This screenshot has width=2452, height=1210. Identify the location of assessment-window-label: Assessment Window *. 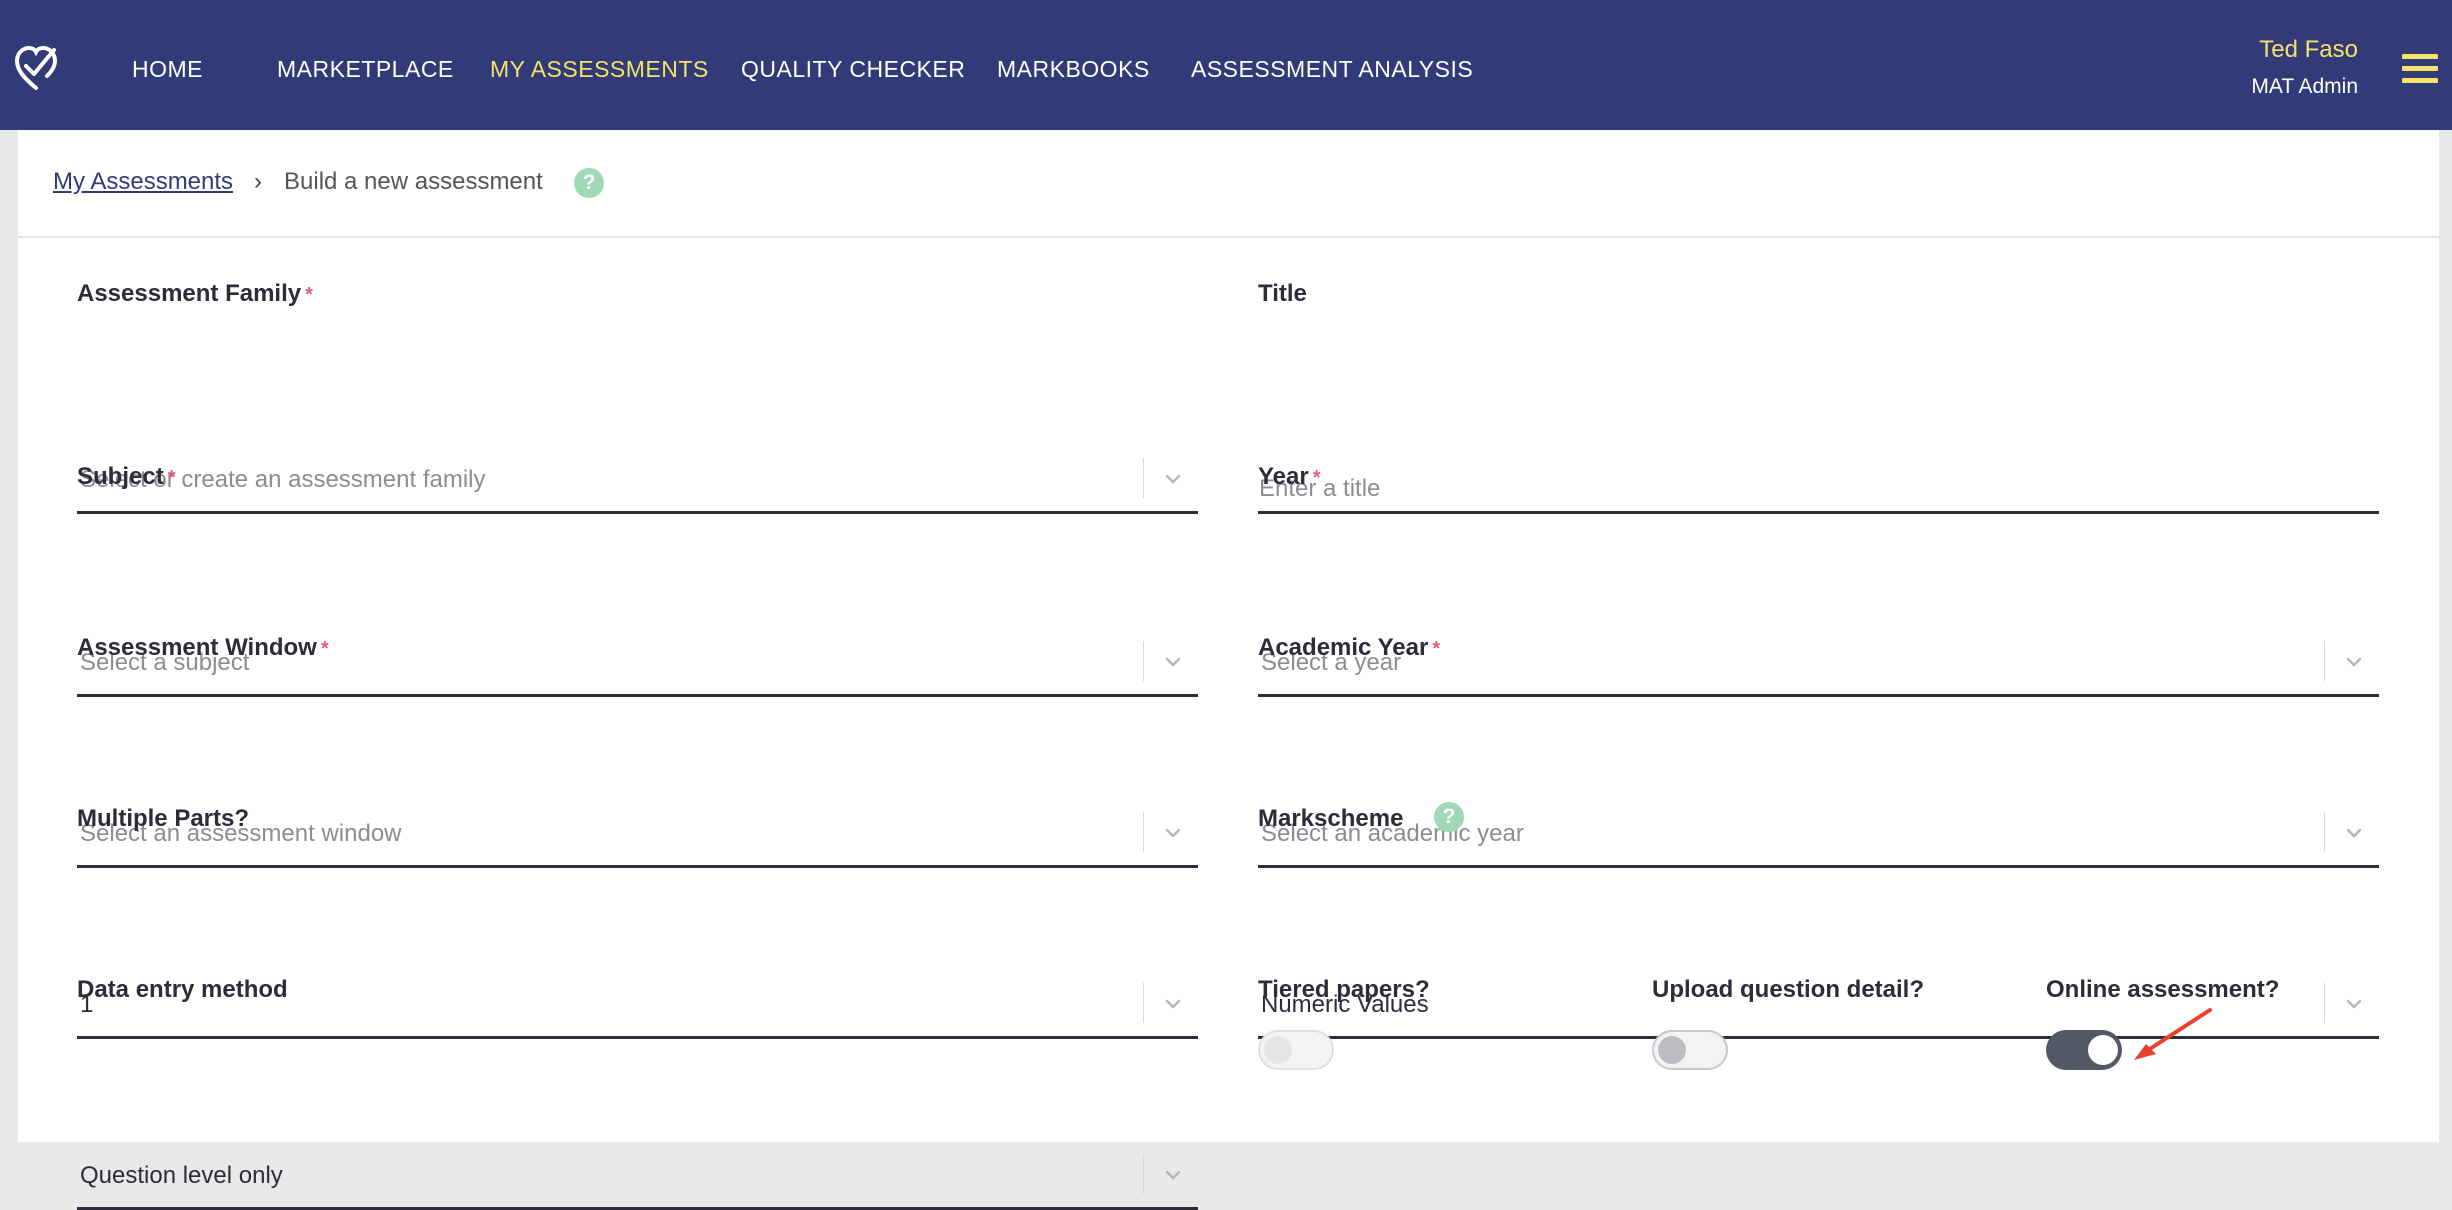
(203, 648).